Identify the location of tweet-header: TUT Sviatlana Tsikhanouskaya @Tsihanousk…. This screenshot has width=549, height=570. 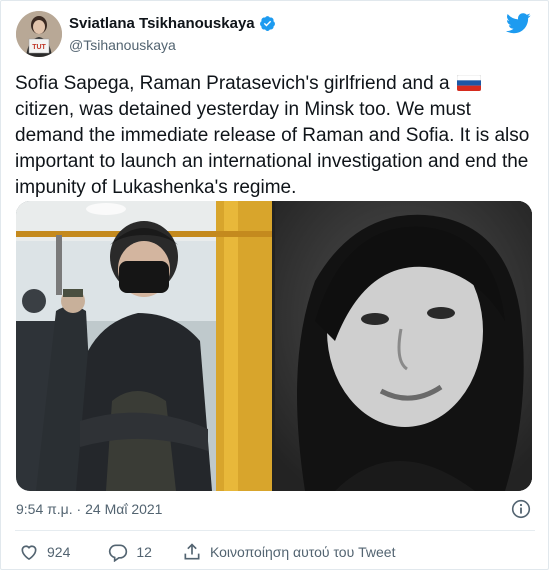
(275, 35).